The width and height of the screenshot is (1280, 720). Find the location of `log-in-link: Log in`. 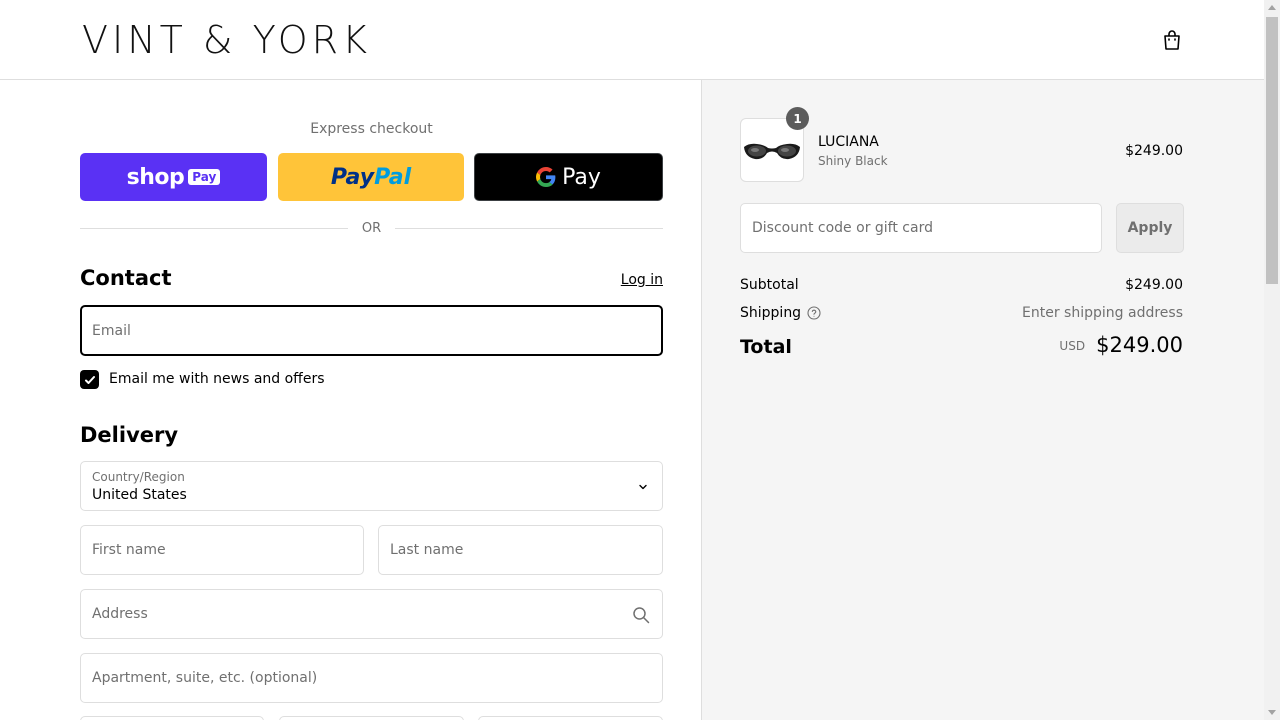

log-in-link: Log in is located at coordinates (621, 280).